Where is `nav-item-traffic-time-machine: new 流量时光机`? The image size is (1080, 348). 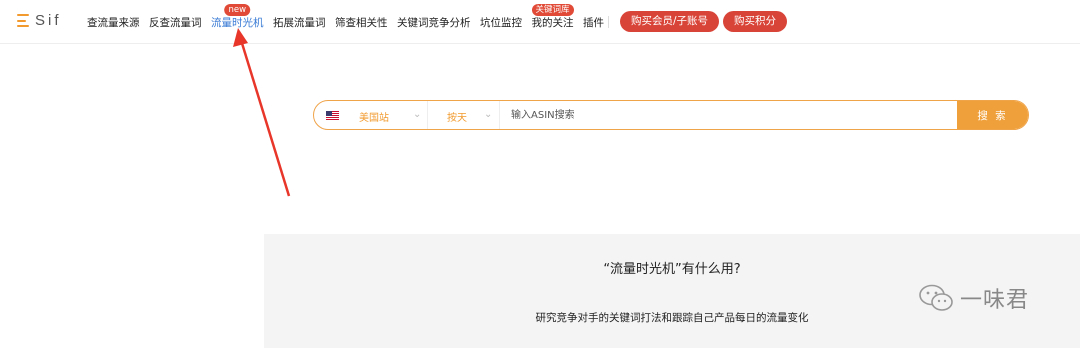
nav-item-traffic-time-machine: new 流量时光机 is located at coordinates (237, 17).